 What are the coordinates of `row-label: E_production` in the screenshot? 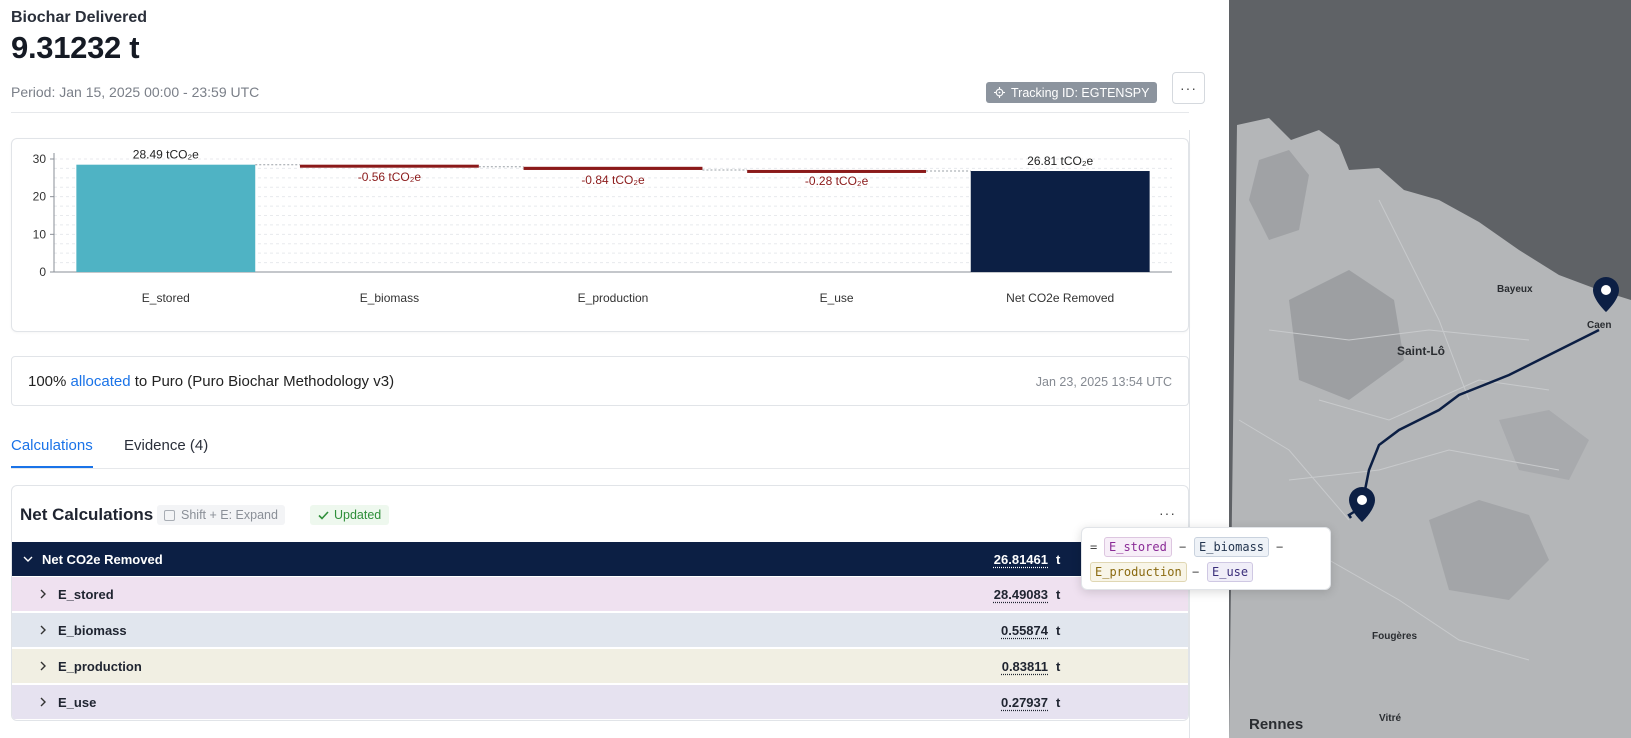 It's located at (100, 666).